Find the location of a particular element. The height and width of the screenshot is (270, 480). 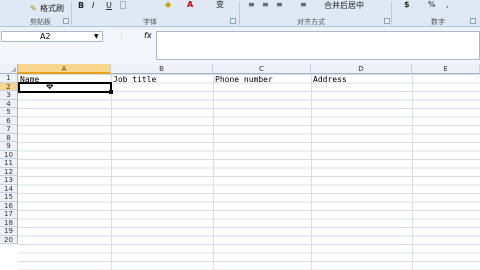

row-header-16: 16 is located at coordinates (9, 205).